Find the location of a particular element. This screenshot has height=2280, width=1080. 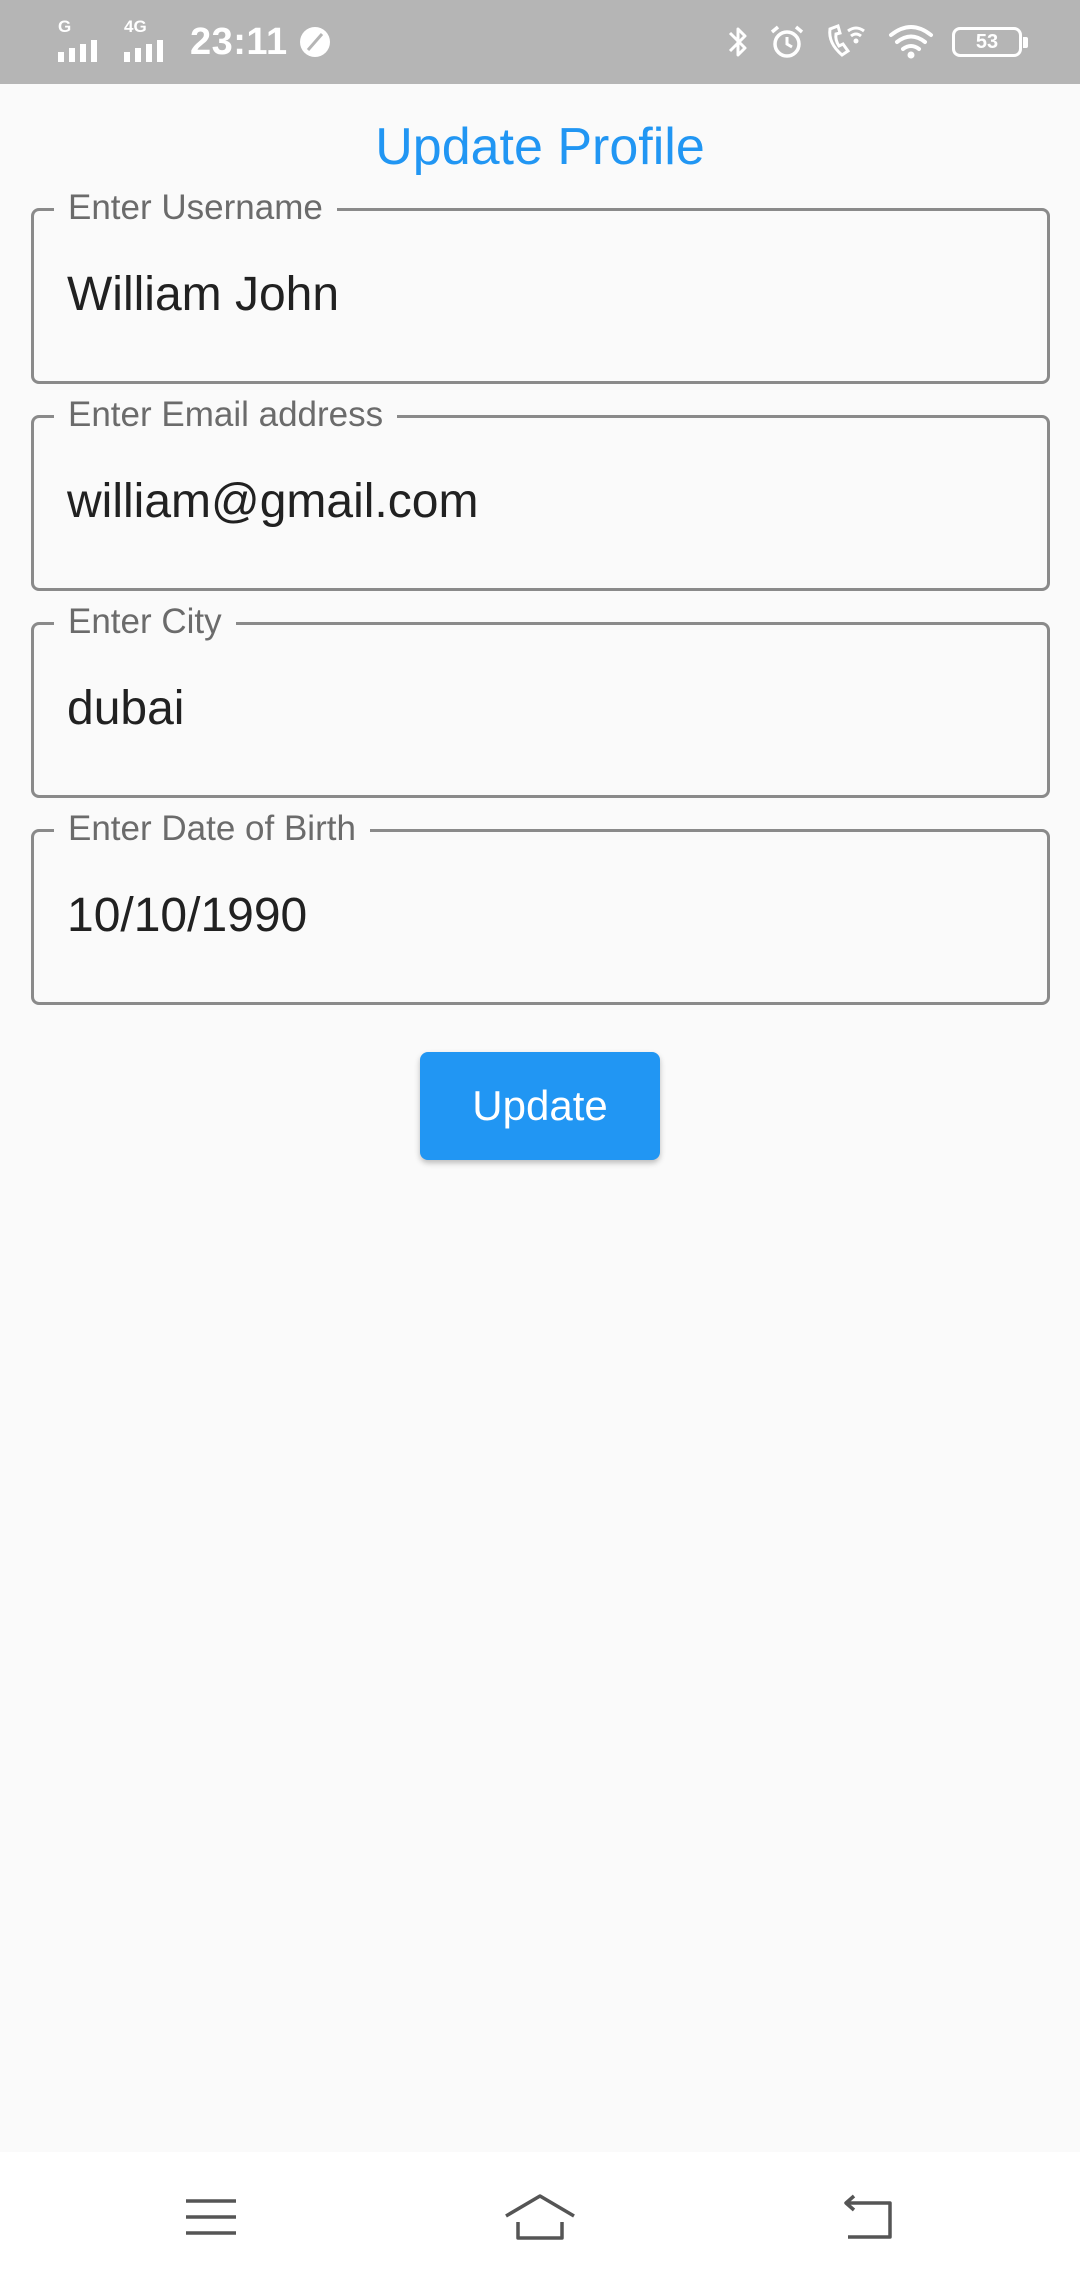

city-input: dubai is located at coordinates (547, 709).